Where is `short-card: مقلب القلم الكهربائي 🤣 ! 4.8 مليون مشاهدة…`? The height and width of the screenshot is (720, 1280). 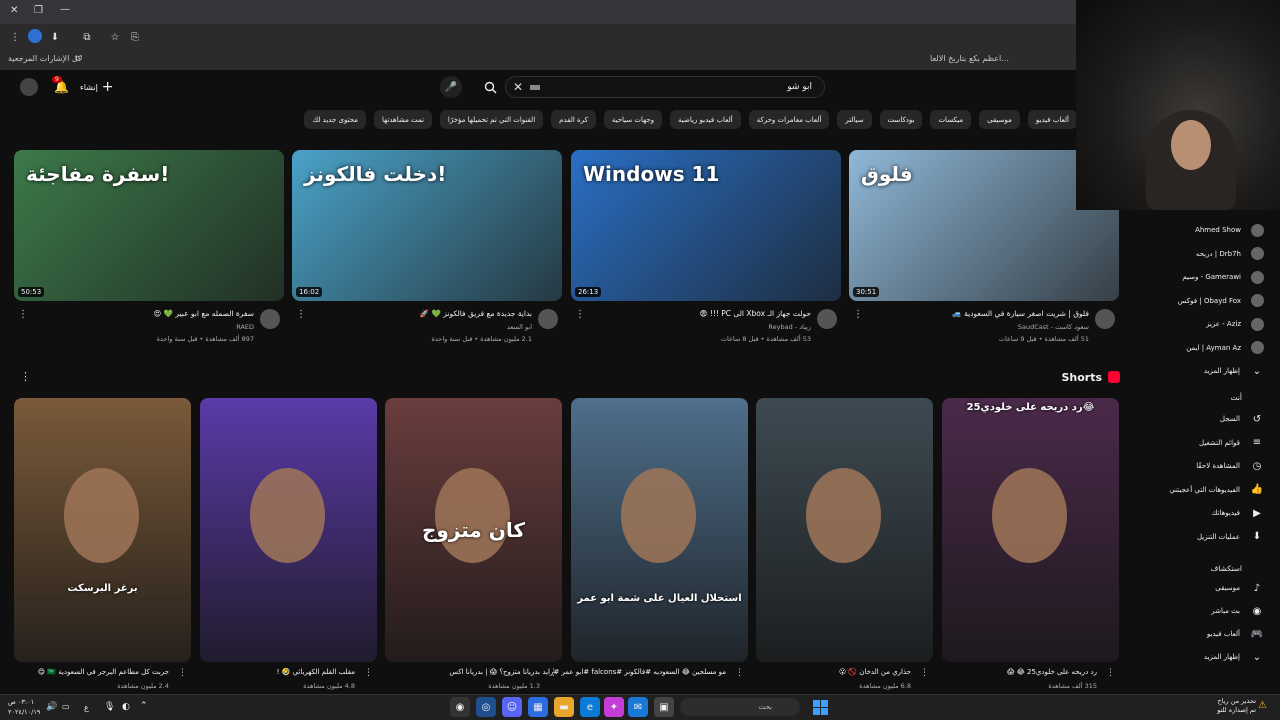
short-card: مقلب القلم الكهربائي 🤣 ! 4.8 مليون مشاهدة… is located at coordinates (288, 544).